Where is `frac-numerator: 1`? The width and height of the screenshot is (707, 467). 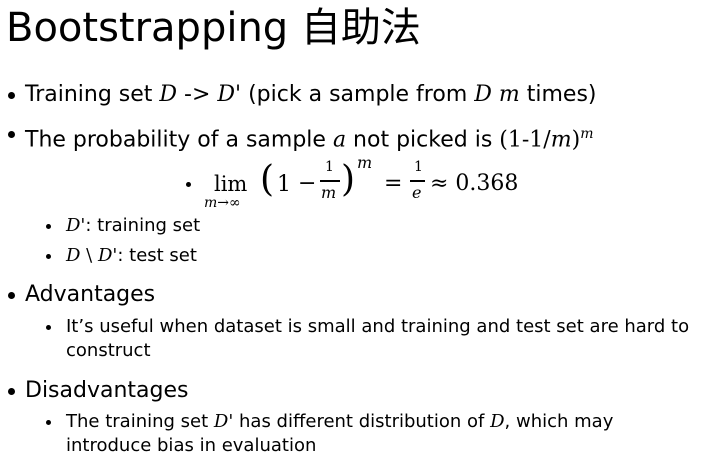
frac-numerator: 1 is located at coordinates (329, 167).